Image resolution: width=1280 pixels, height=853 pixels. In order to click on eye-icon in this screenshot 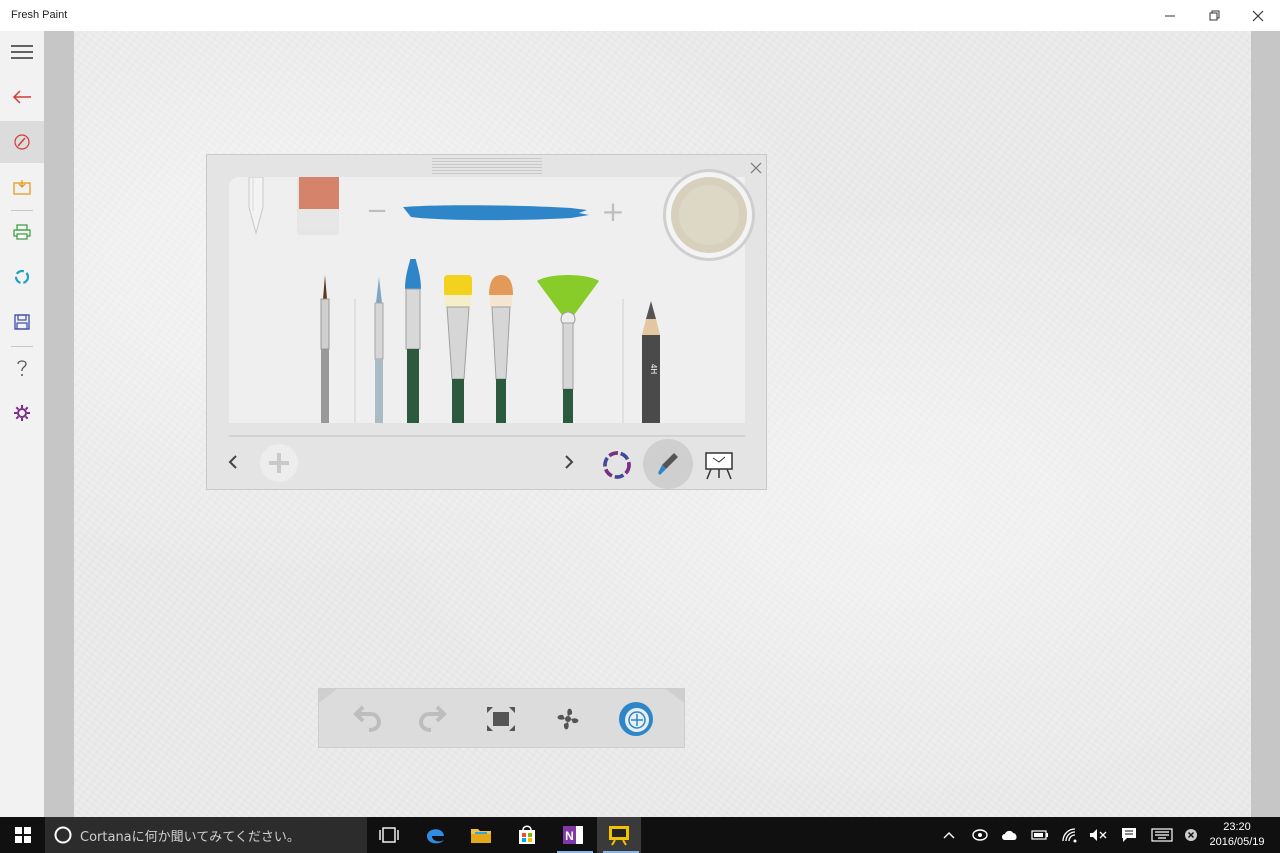, I will do `click(980, 835)`.